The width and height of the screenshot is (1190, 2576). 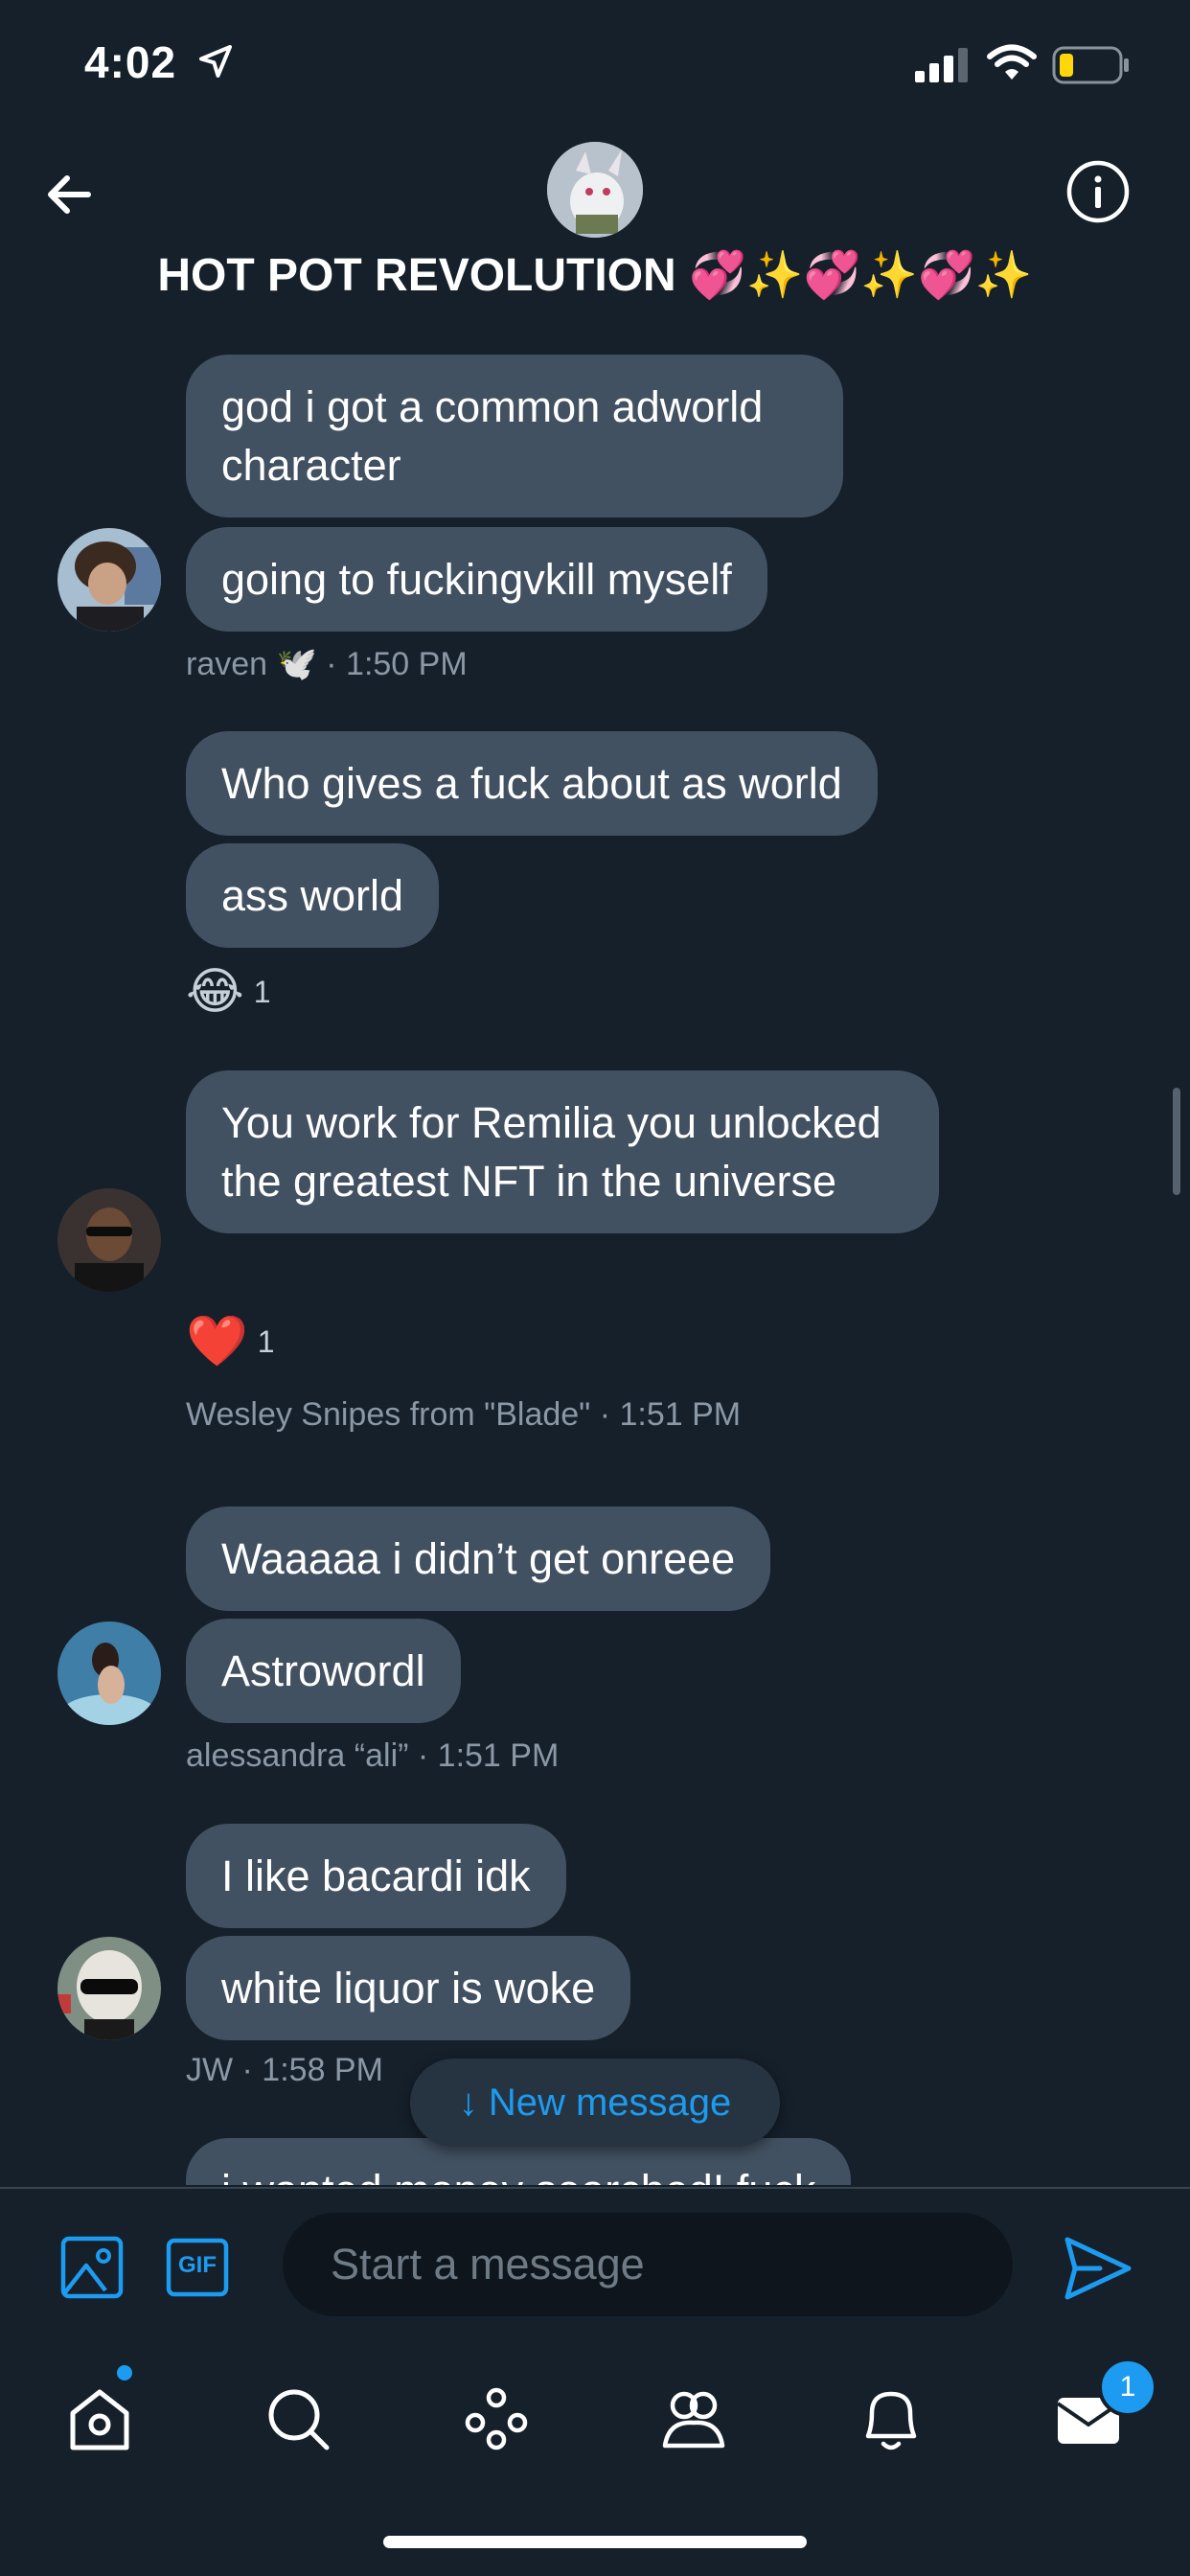 What do you see at coordinates (376, 1876) in the screenshot?
I see `message-bubble: I like bacardi idk` at bounding box center [376, 1876].